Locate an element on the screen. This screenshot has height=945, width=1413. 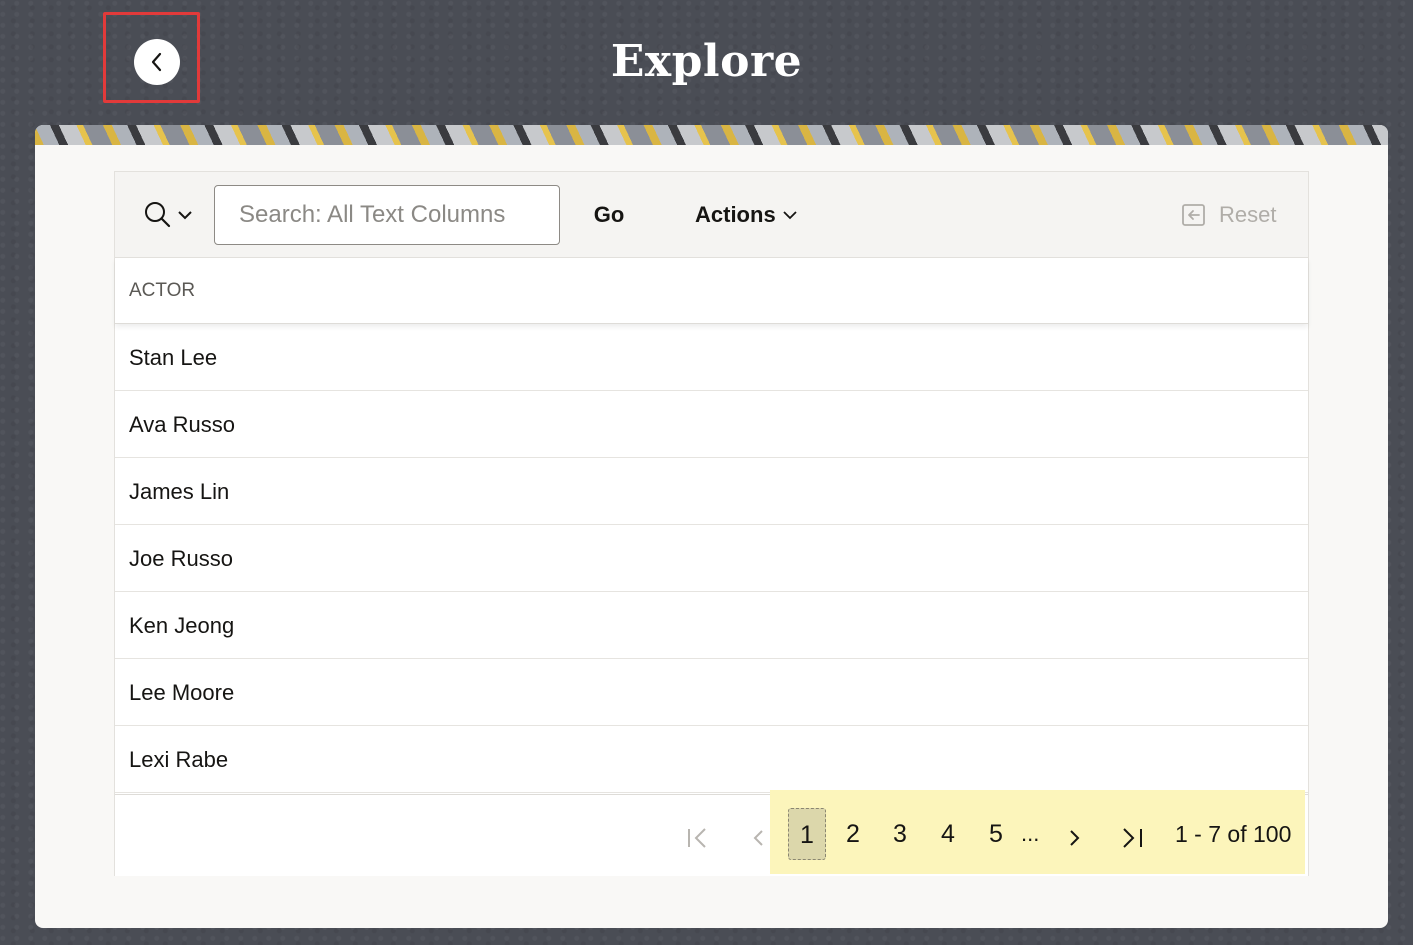
table-row: Joe Russo is located at coordinates (711, 558).